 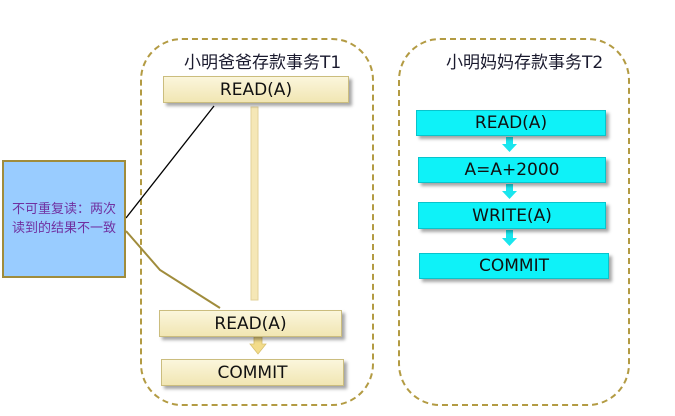 I want to click on t2-step-commit: COMMIT, so click(x=514, y=266).